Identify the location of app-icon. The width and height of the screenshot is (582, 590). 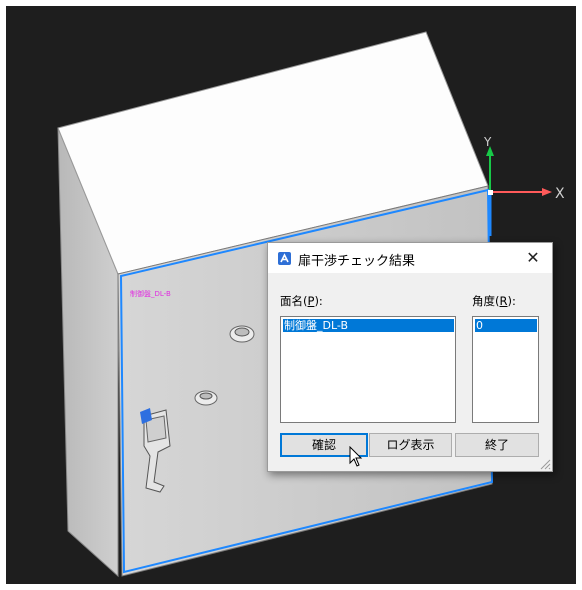
(284, 258).